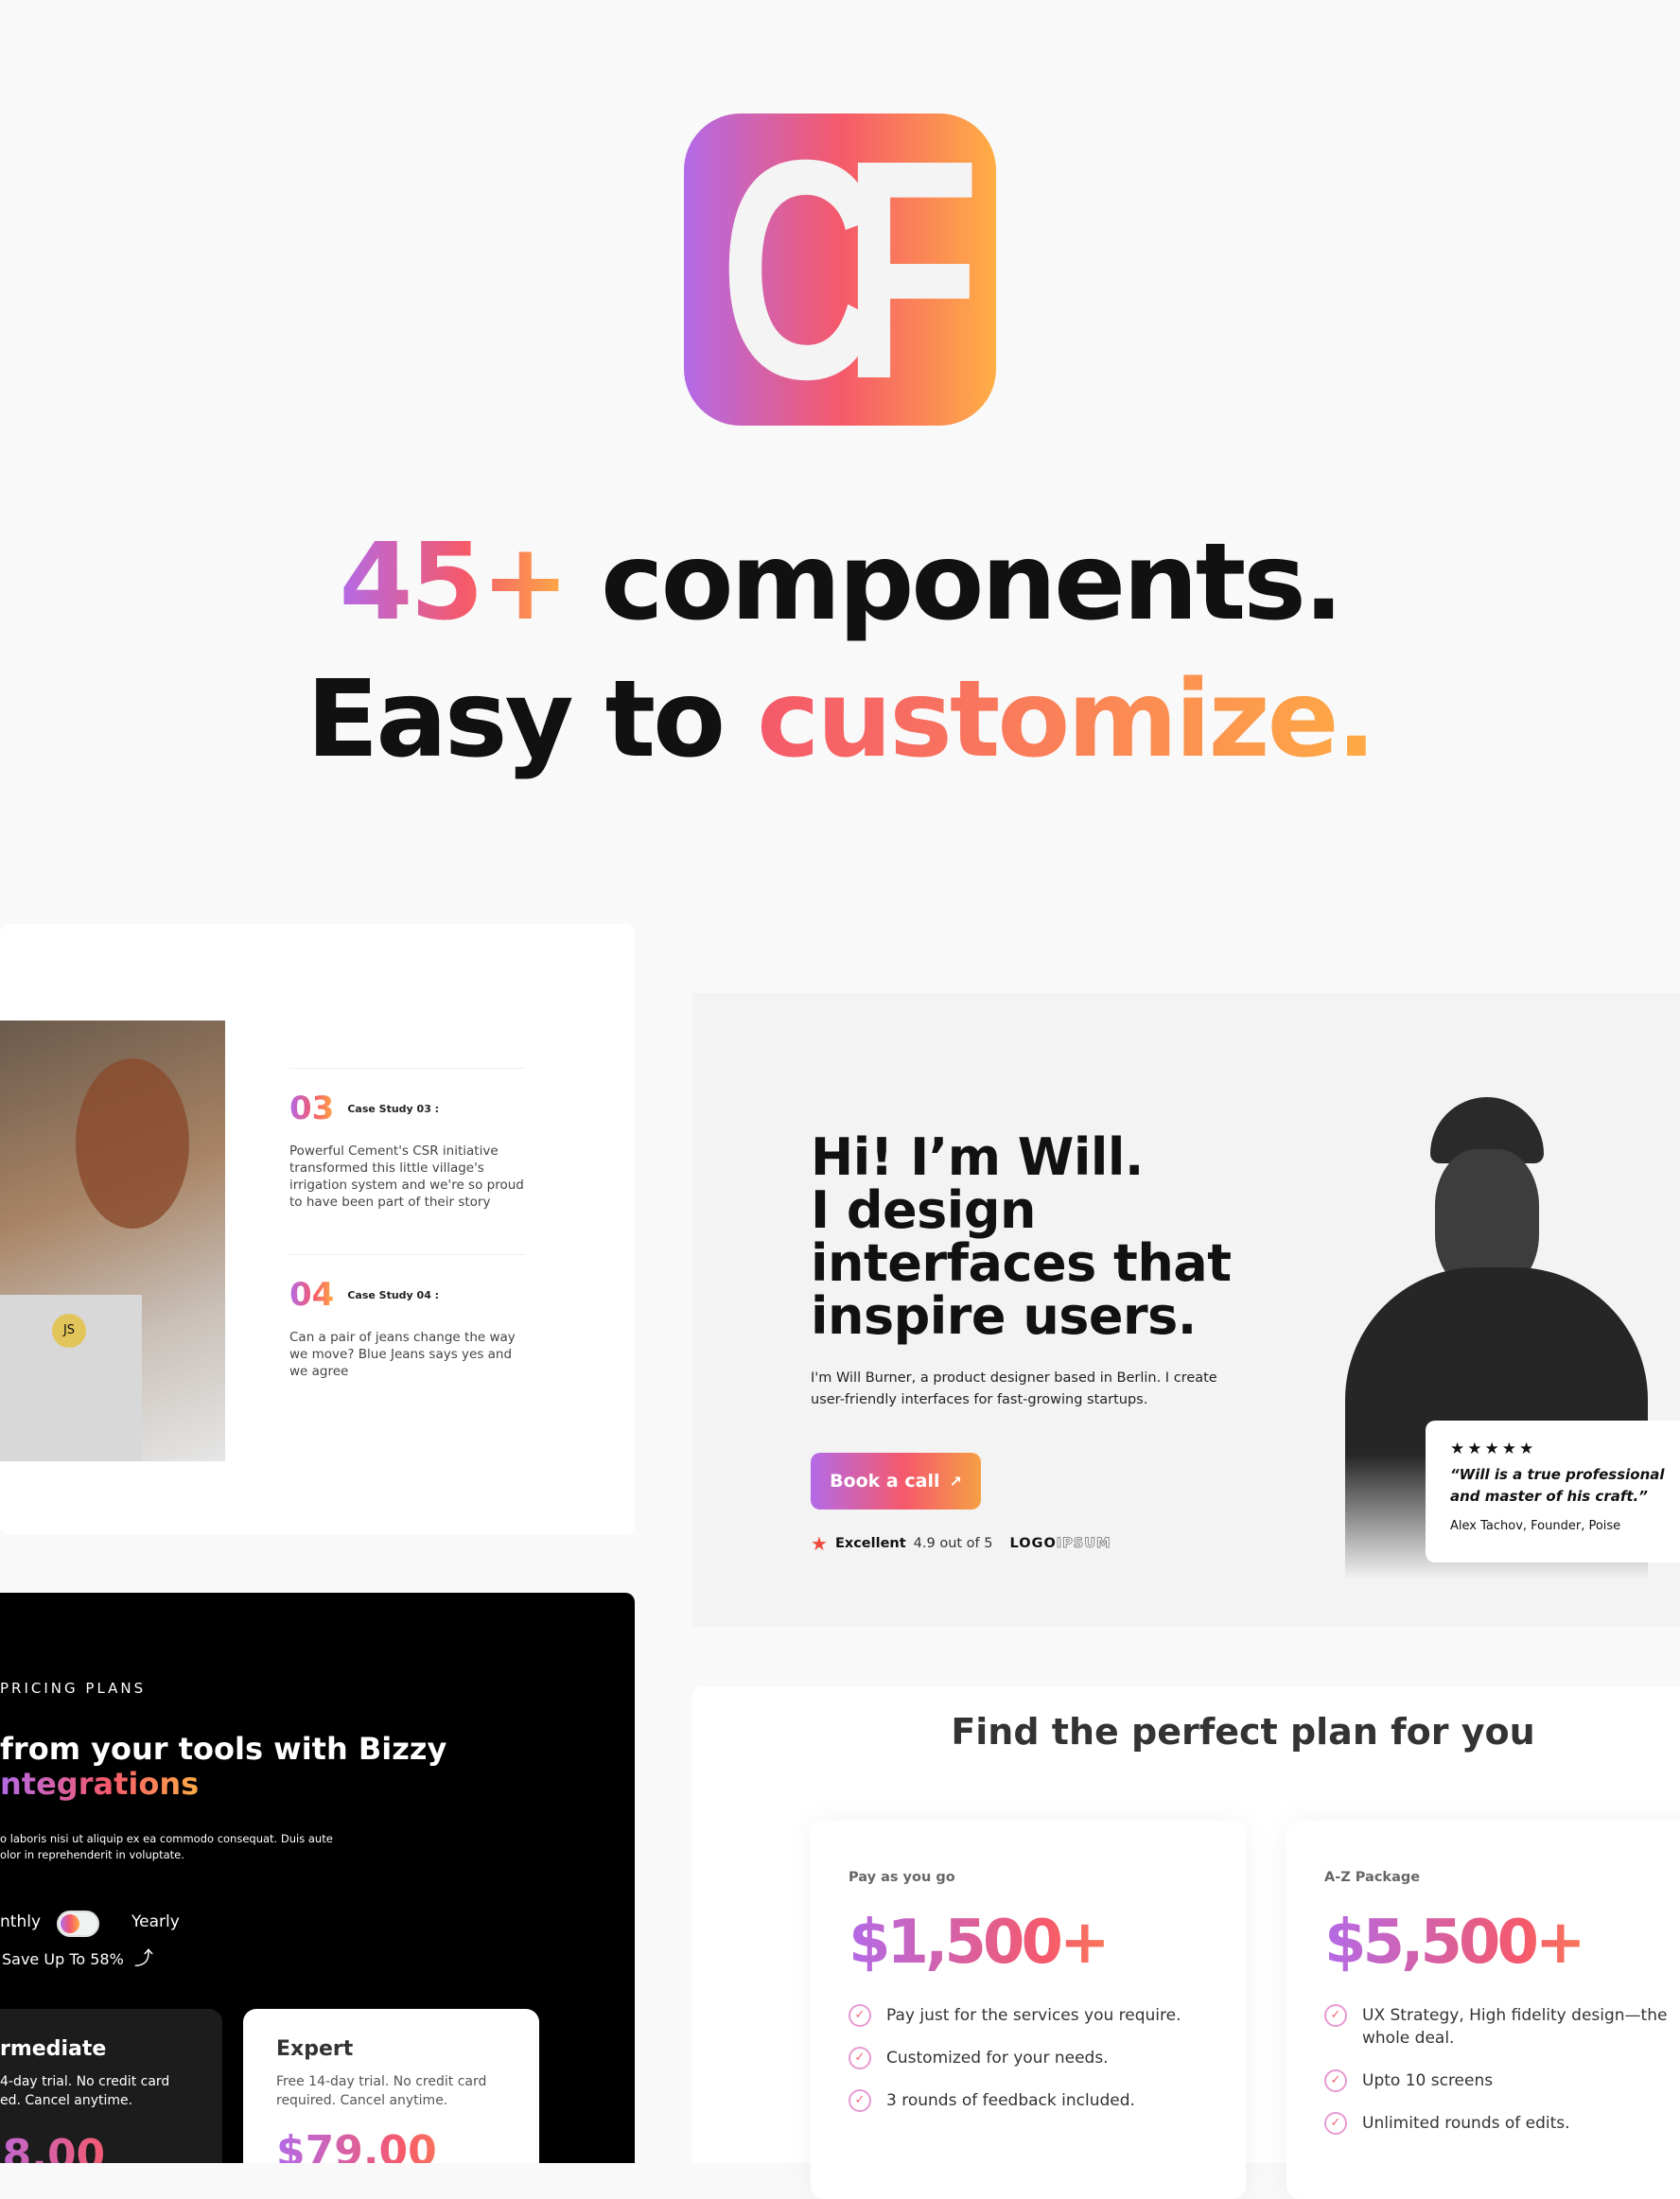 The width and height of the screenshot is (1680, 2199). I want to click on plan-price: $8.00, so click(111, 2147).